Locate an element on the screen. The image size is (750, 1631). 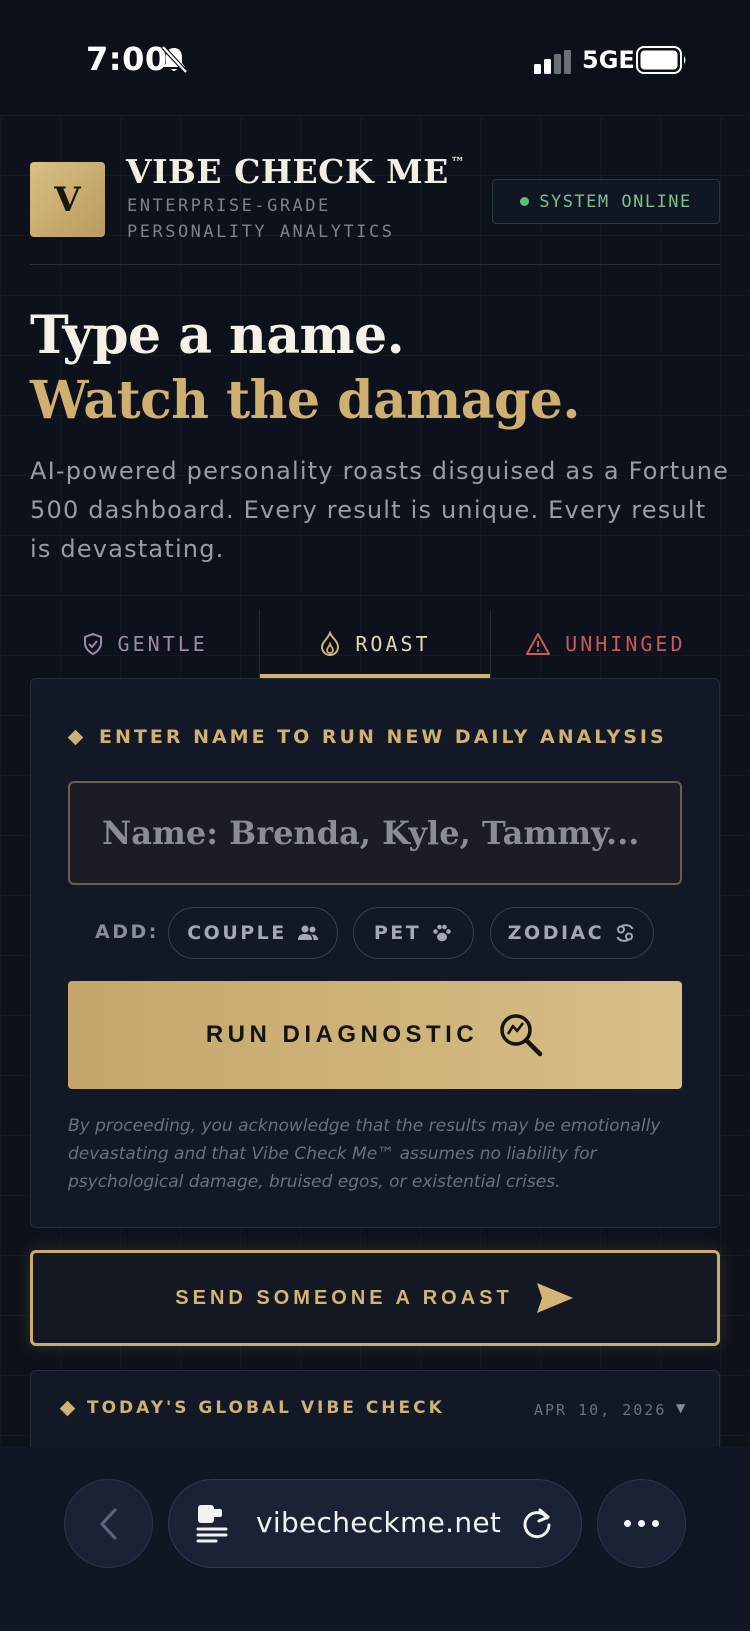
hero-title-line1: Type a name. is located at coordinates (217, 335).